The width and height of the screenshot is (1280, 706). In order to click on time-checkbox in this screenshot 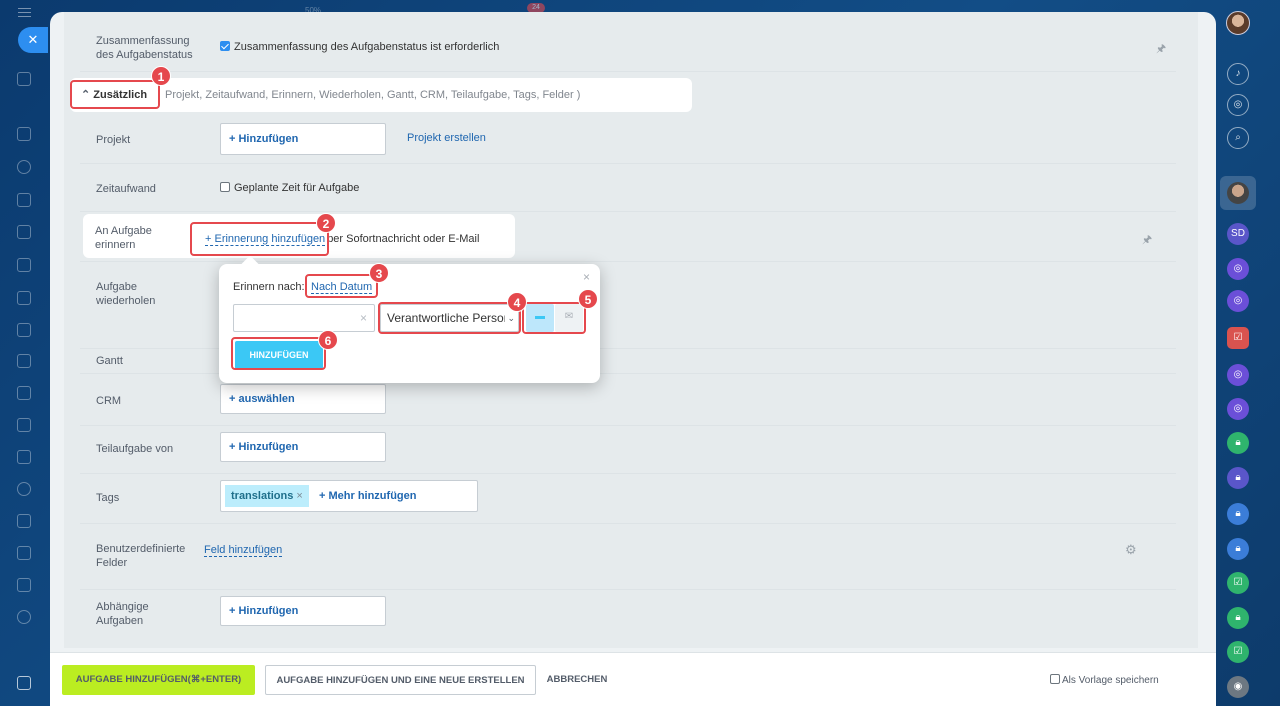, I will do `click(225, 187)`.